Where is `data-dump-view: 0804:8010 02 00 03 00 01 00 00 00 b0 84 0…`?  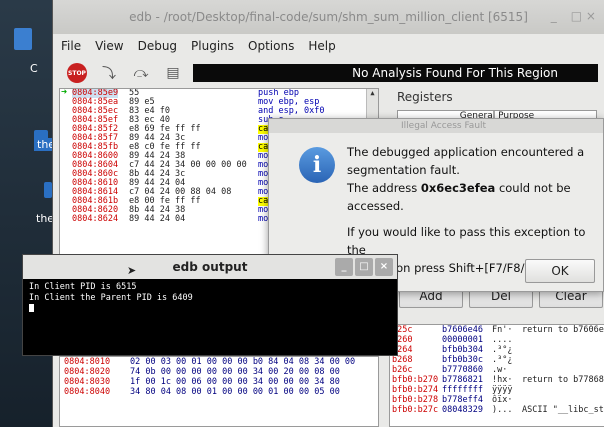
data-dump-view: 0804:8010 02 00 03 00 01 00 00 00 b0 84 0… is located at coordinates (219, 391).